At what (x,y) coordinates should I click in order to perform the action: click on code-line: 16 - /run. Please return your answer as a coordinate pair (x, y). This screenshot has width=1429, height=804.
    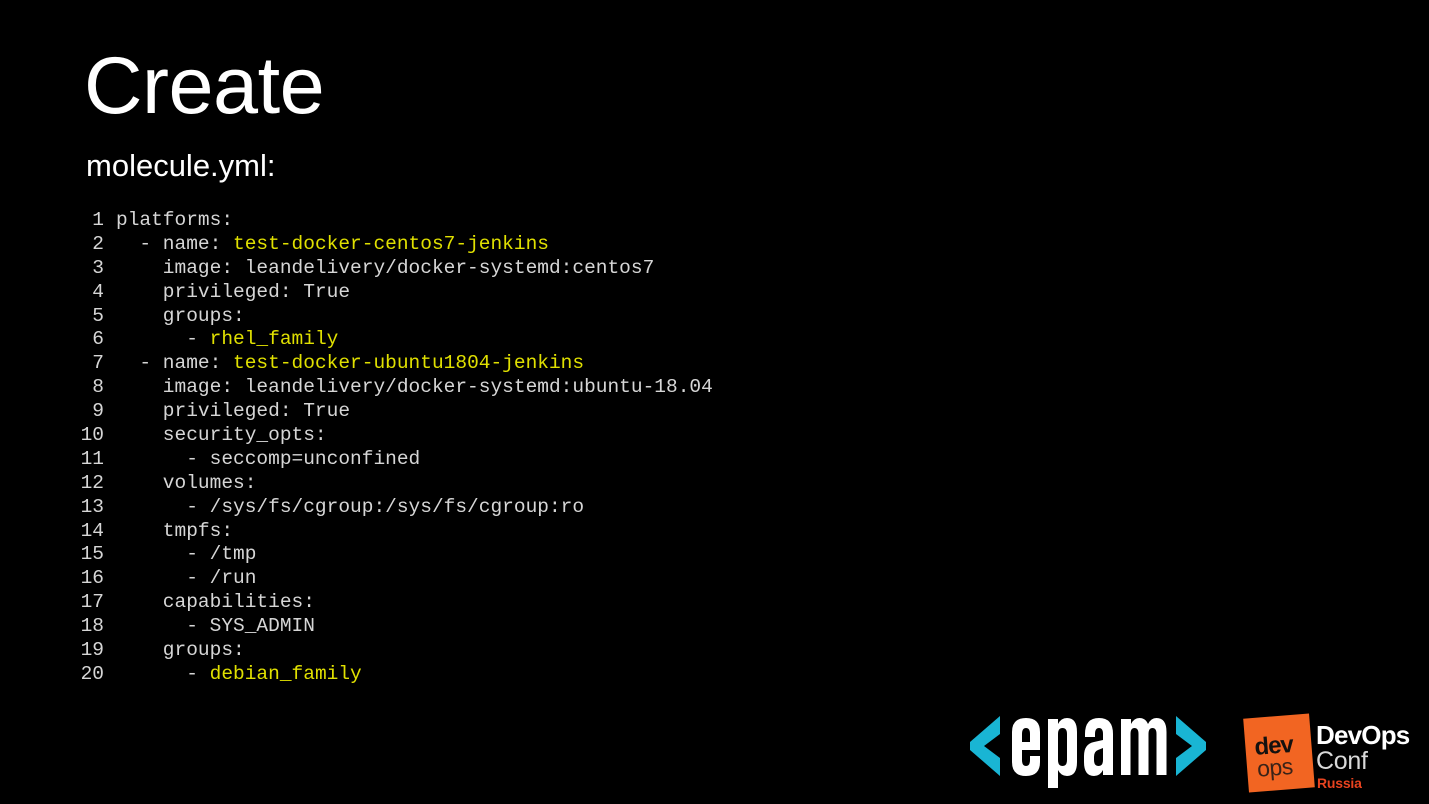
    Looking at the image, I should click on (386, 579).